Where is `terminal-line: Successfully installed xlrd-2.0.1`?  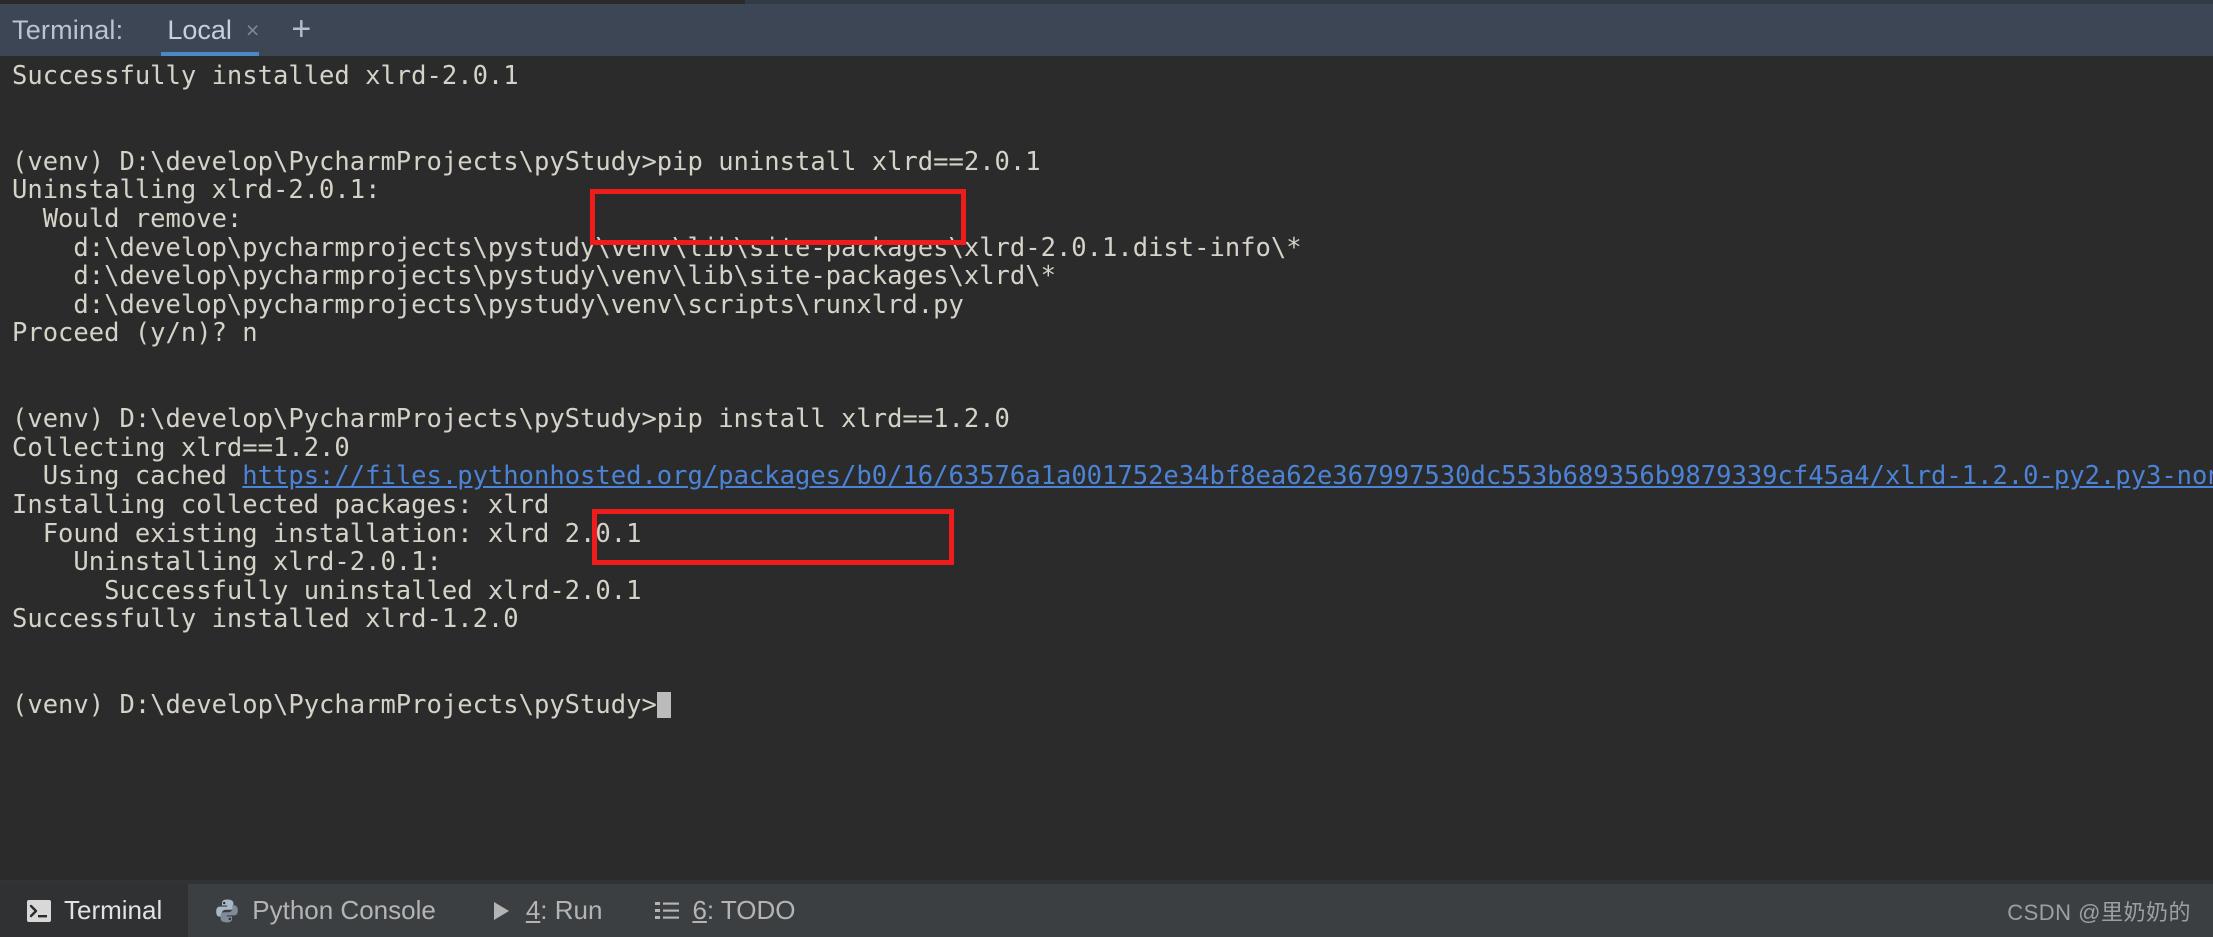
terminal-line: Successfully installed xlrd-2.0.1 is located at coordinates (265, 76).